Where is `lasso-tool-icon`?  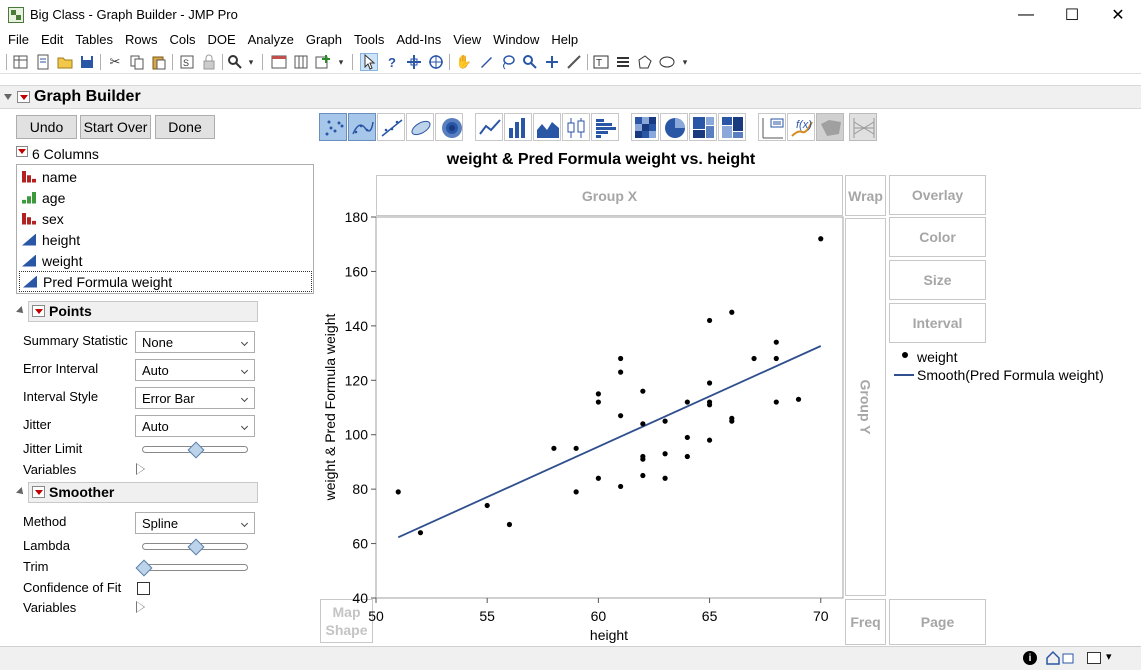
lasso-tool-icon is located at coordinates (508, 62).